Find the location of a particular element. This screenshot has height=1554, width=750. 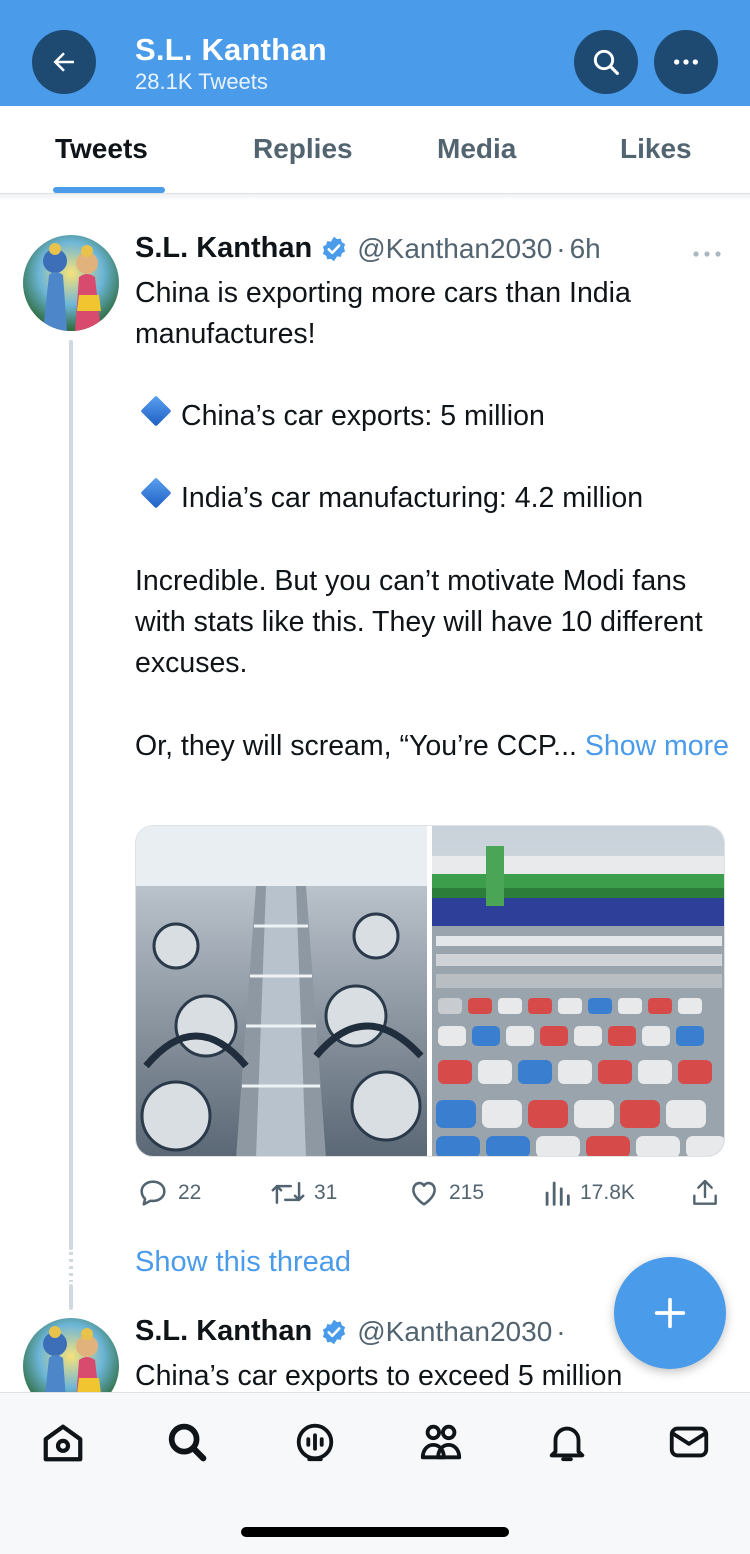

view-count: 17.8K is located at coordinates (607, 1192).